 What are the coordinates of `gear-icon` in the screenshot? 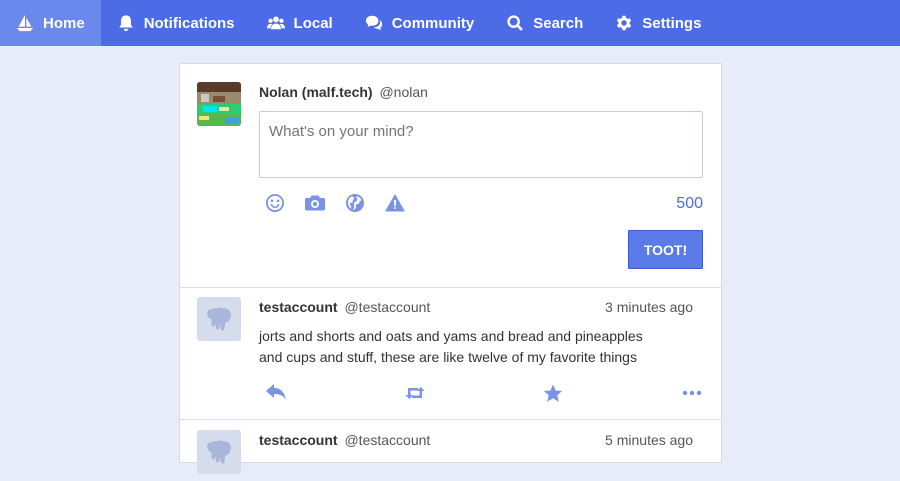 It's located at (624, 23).